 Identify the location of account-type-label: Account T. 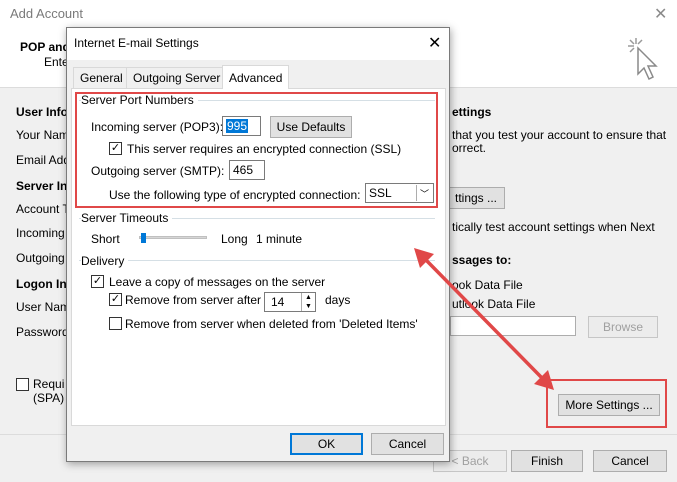
(43, 209).